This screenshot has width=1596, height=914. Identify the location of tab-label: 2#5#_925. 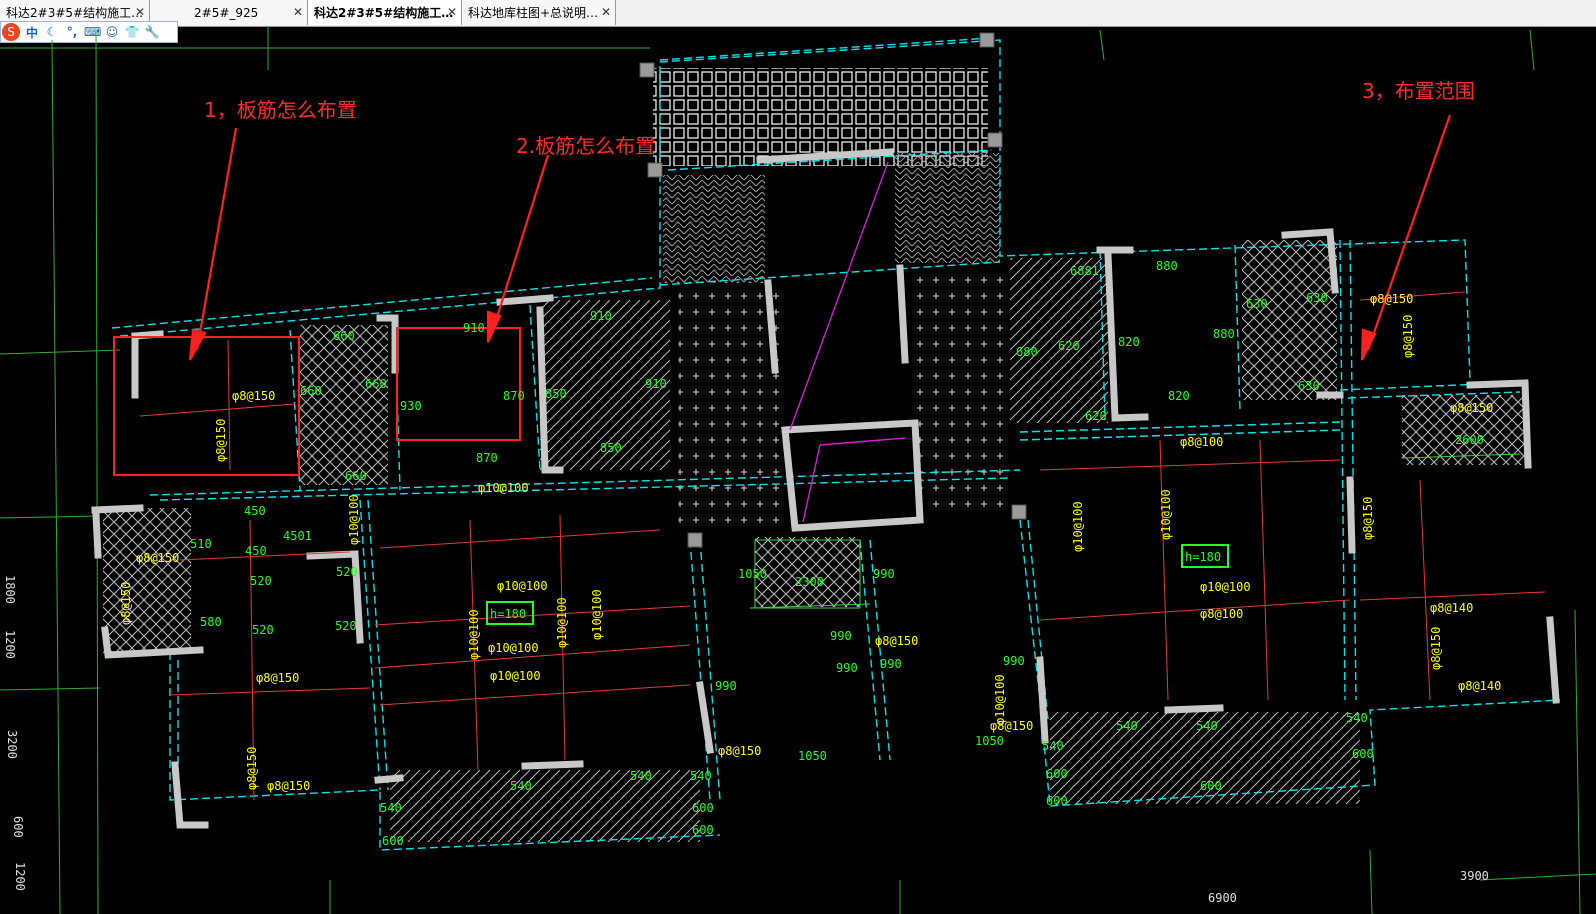
(226, 12).